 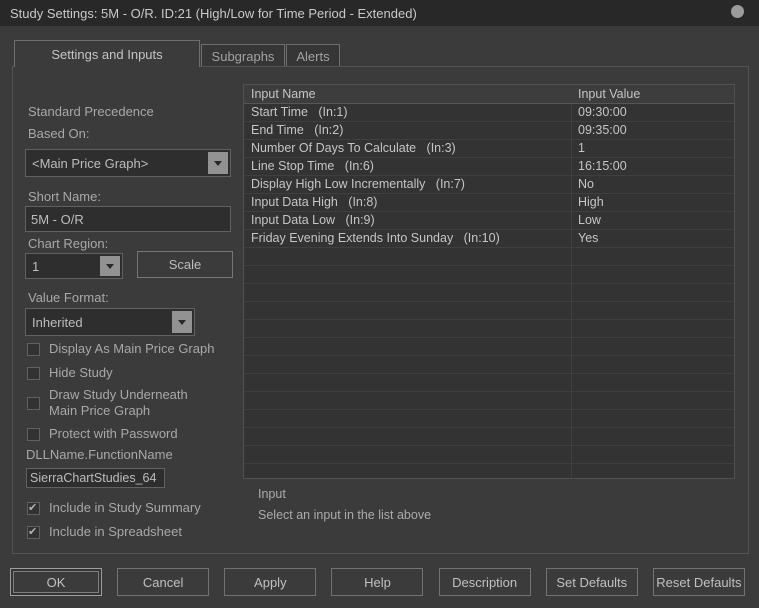 I want to click on table-row: End Time (In:2) 09:35:00, so click(x=489, y=131).